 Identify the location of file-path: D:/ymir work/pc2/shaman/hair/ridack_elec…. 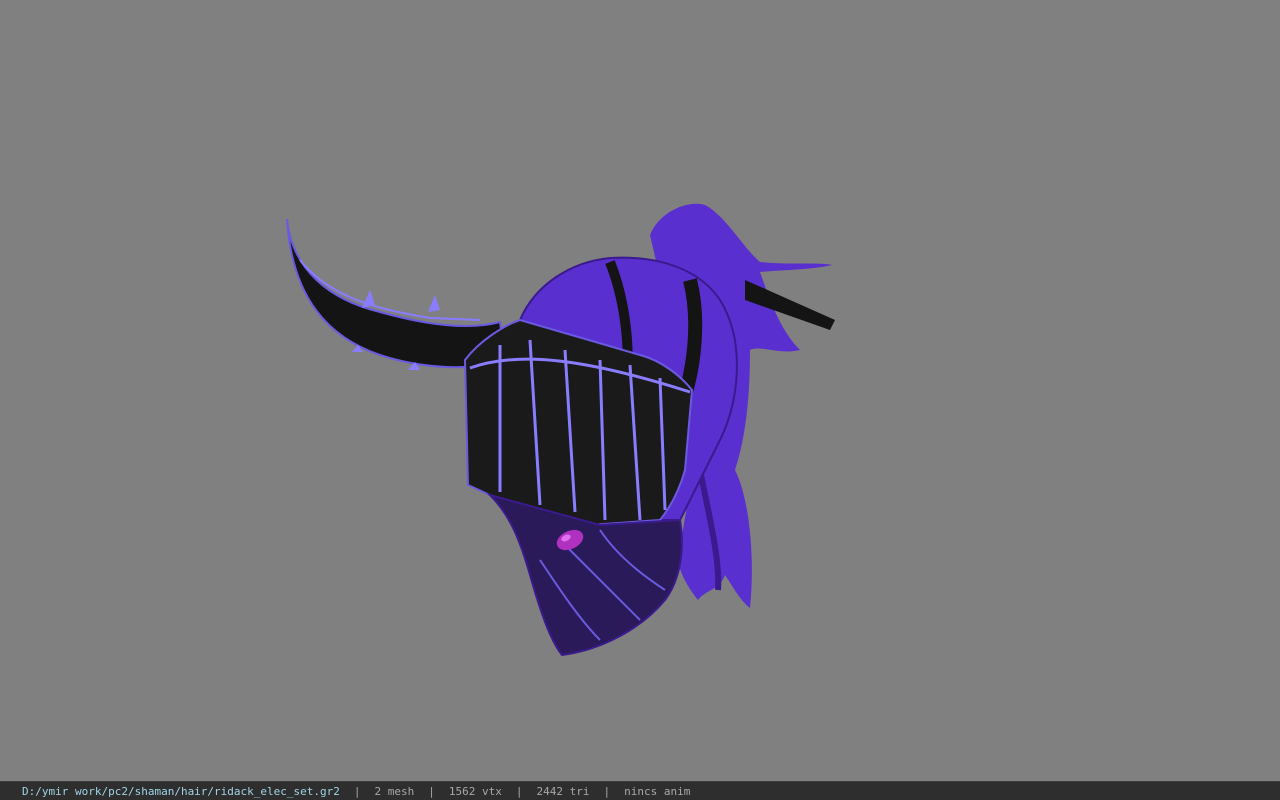
(181, 791).